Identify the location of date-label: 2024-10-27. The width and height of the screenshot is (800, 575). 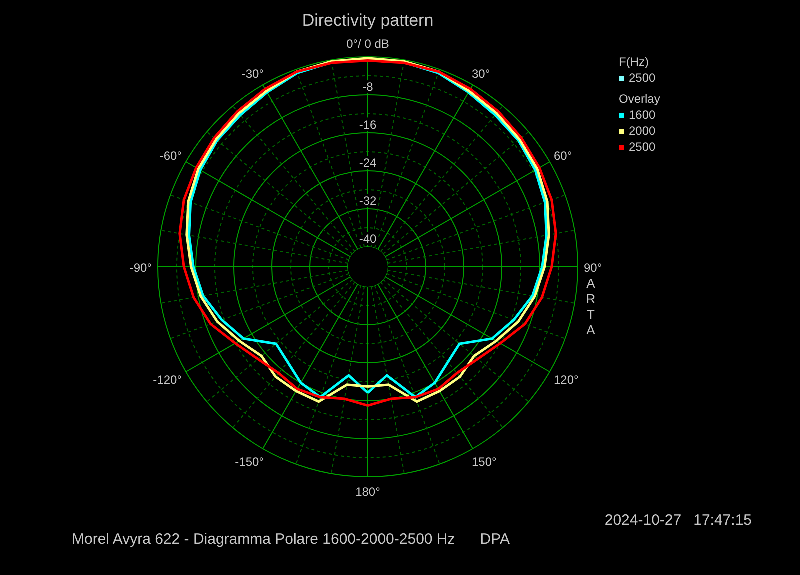
(643, 521).